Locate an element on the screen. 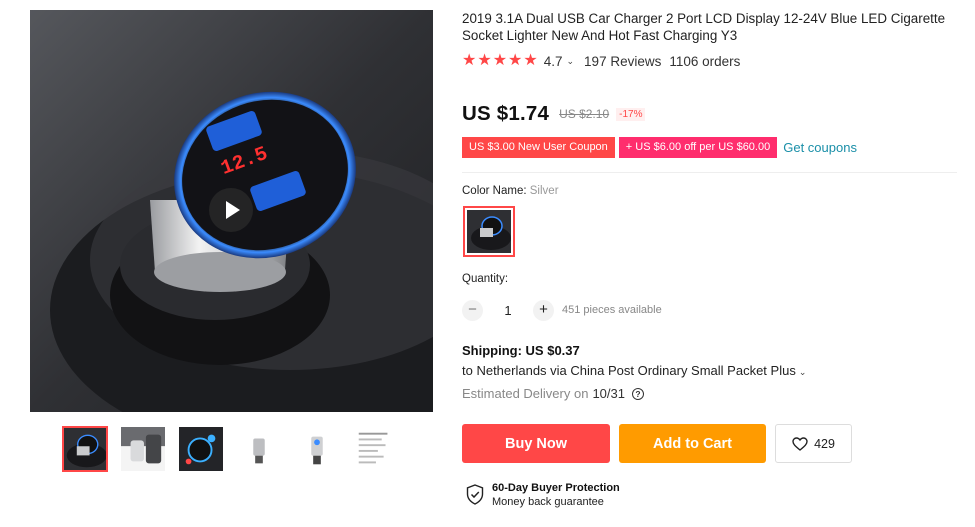 This screenshot has height=527, width=975. discount-badge: -17% is located at coordinates (631, 114).